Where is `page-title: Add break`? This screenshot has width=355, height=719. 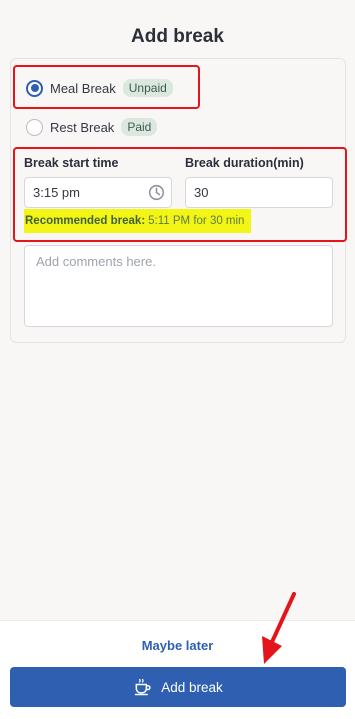 page-title: Add break is located at coordinates (177, 36).